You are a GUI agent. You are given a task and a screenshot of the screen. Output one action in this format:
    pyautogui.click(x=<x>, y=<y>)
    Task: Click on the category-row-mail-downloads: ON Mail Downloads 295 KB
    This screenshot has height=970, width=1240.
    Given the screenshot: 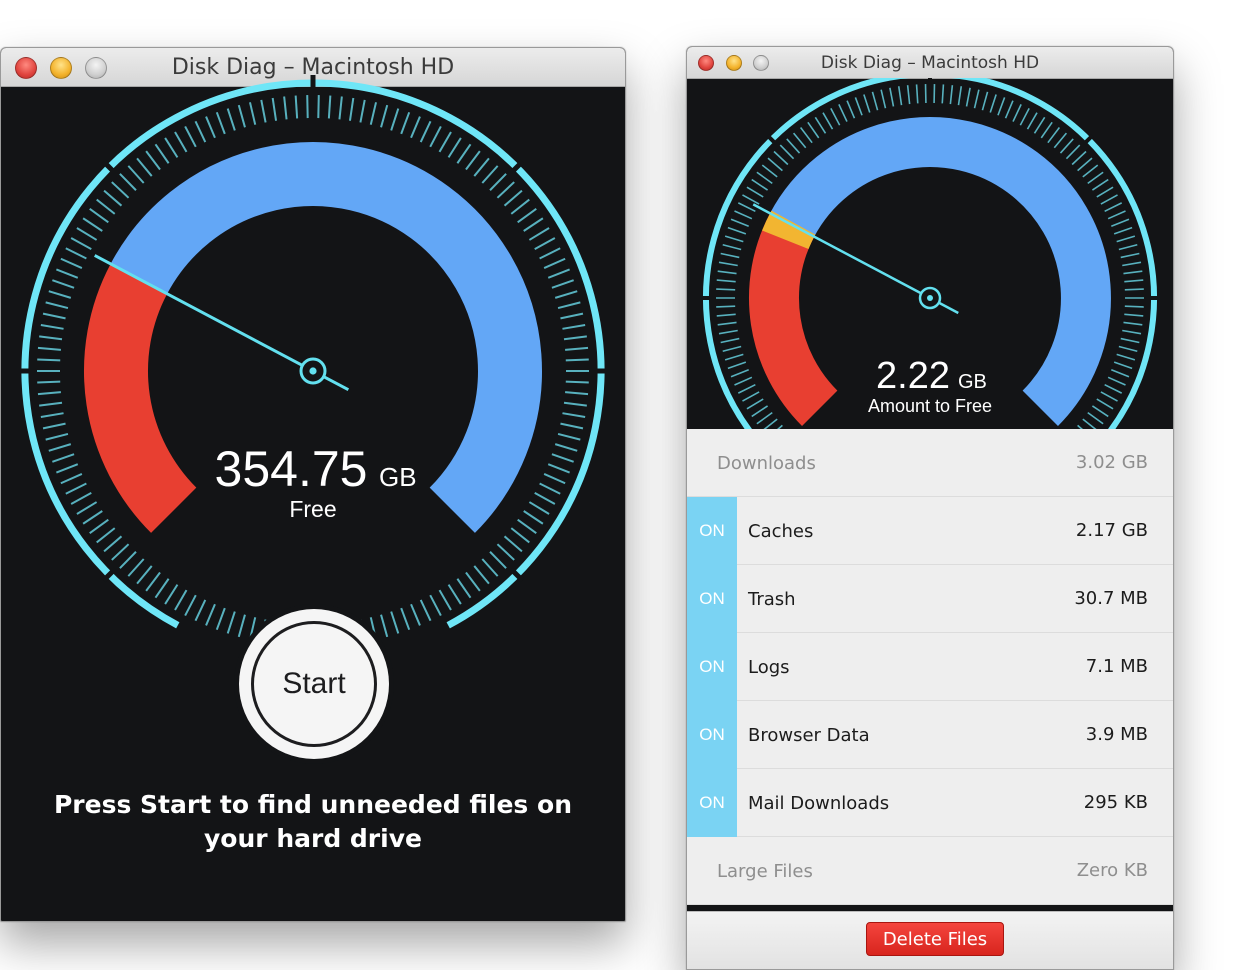 What is the action you would take?
    pyautogui.click(x=930, y=803)
    